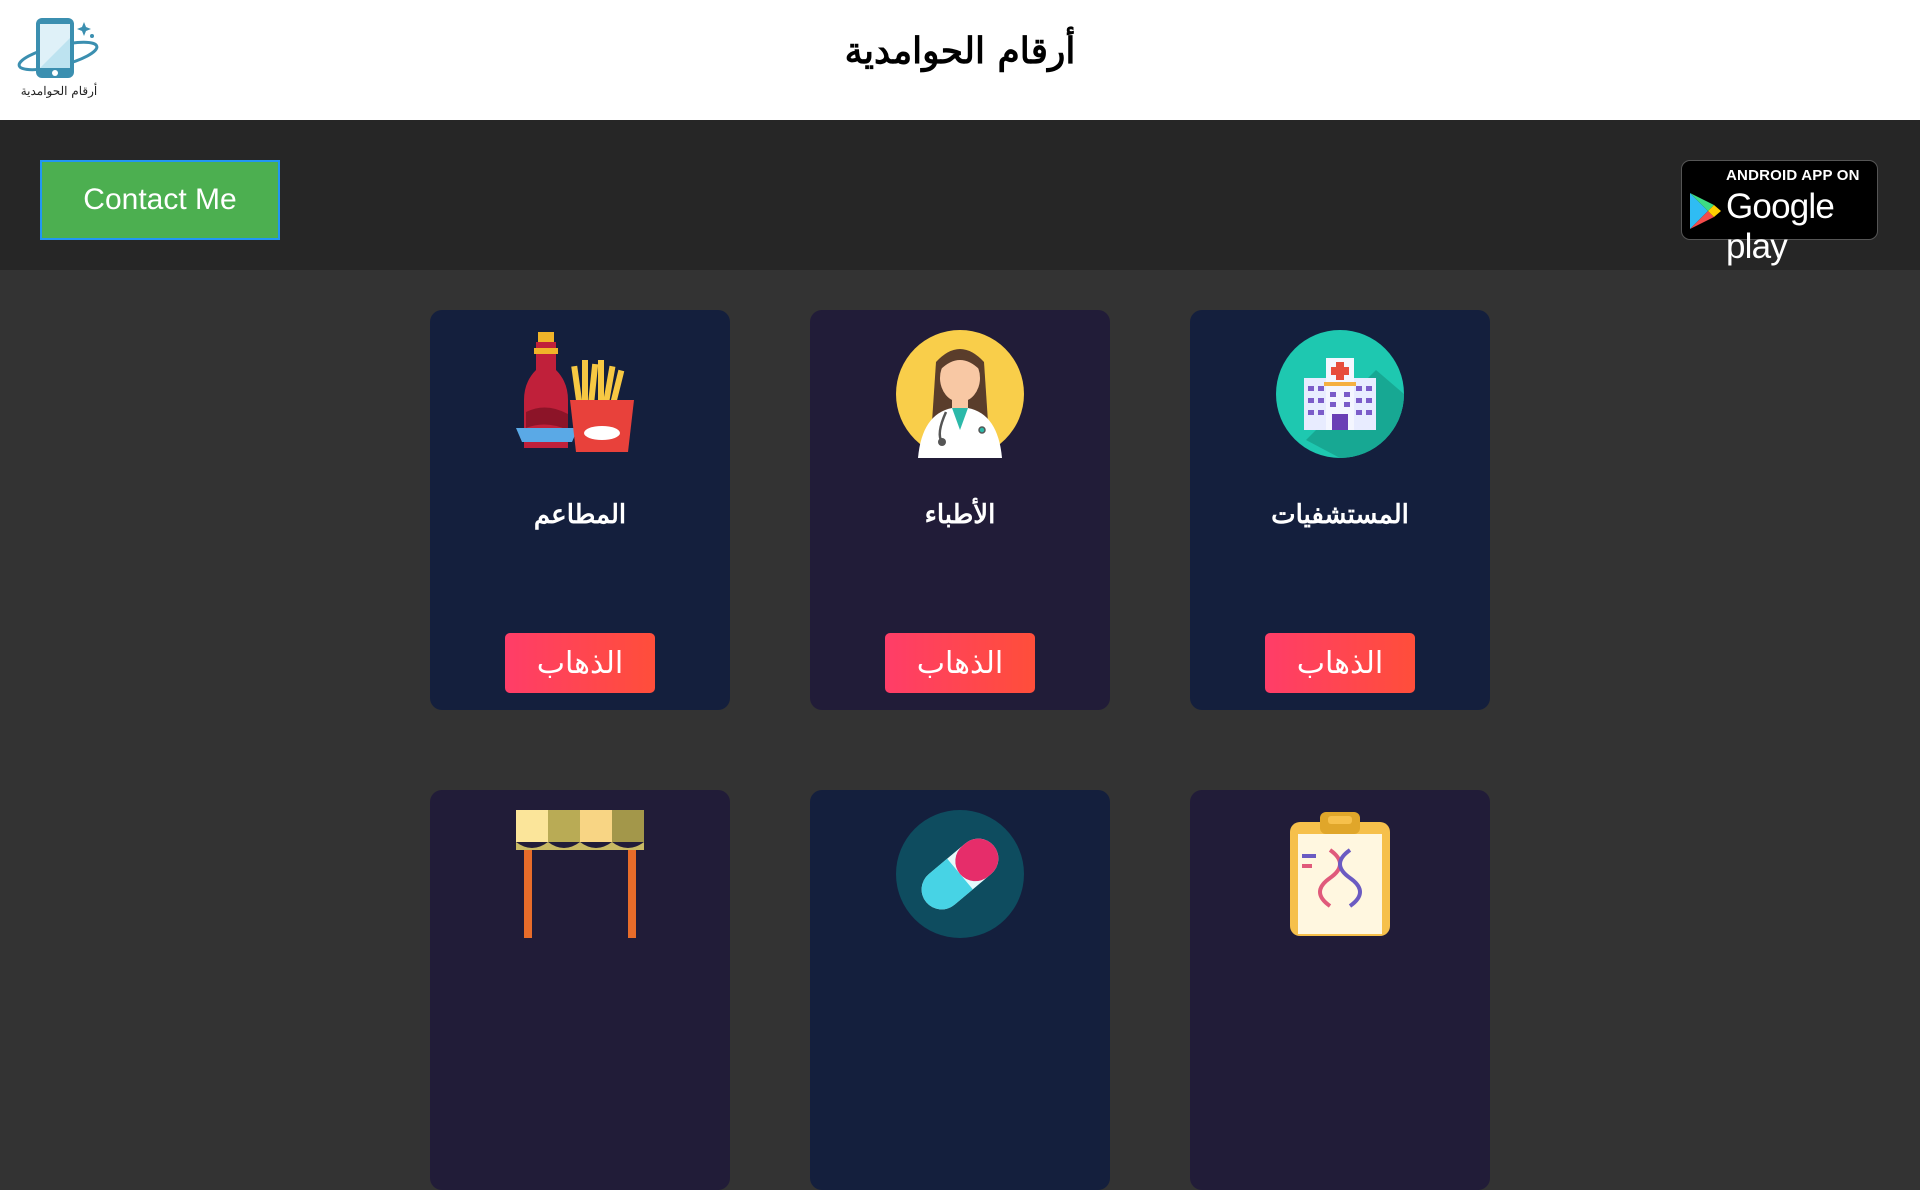 This screenshot has width=1920, height=1190. What do you see at coordinates (1340, 990) in the screenshot?
I see `card-lab` at bounding box center [1340, 990].